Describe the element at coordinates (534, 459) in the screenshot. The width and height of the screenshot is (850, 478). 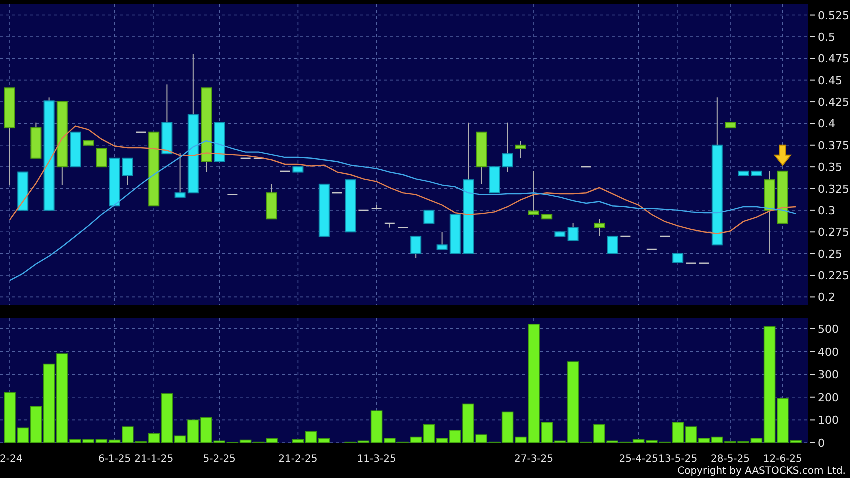
I see `x-axis-label: 27-3-25` at that location.